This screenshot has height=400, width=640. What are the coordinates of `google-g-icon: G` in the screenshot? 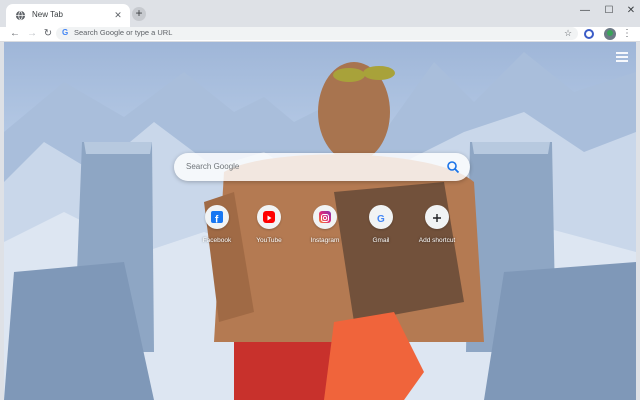 It's located at (65, 32).